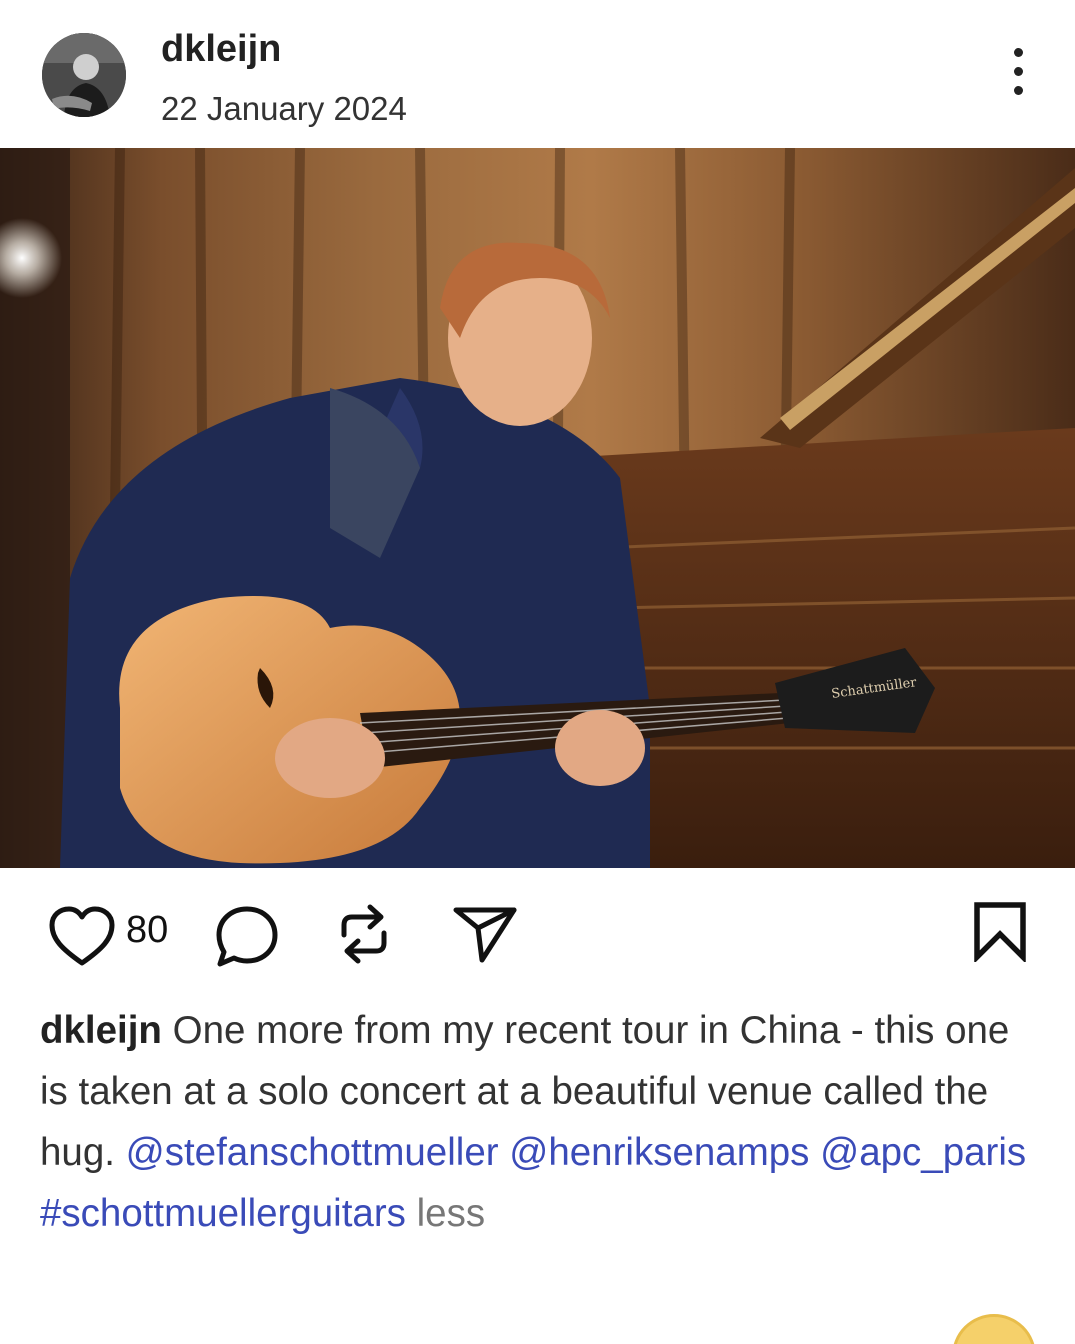 The width and height of the screenshot is (1075, 1344). I want to click on more-vertical-icon, so click(1018, 76).